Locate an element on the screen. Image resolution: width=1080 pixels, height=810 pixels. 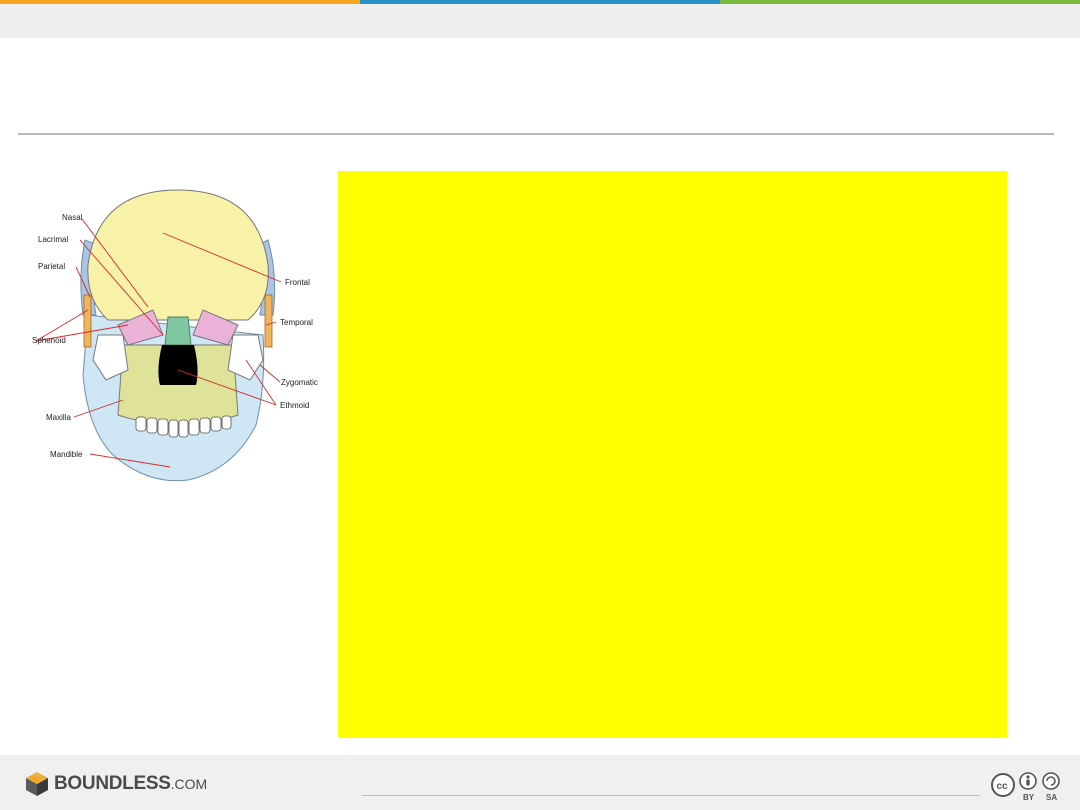
boundless-logo: BOUNDLESS .COM is located at coordinates (115, 784).